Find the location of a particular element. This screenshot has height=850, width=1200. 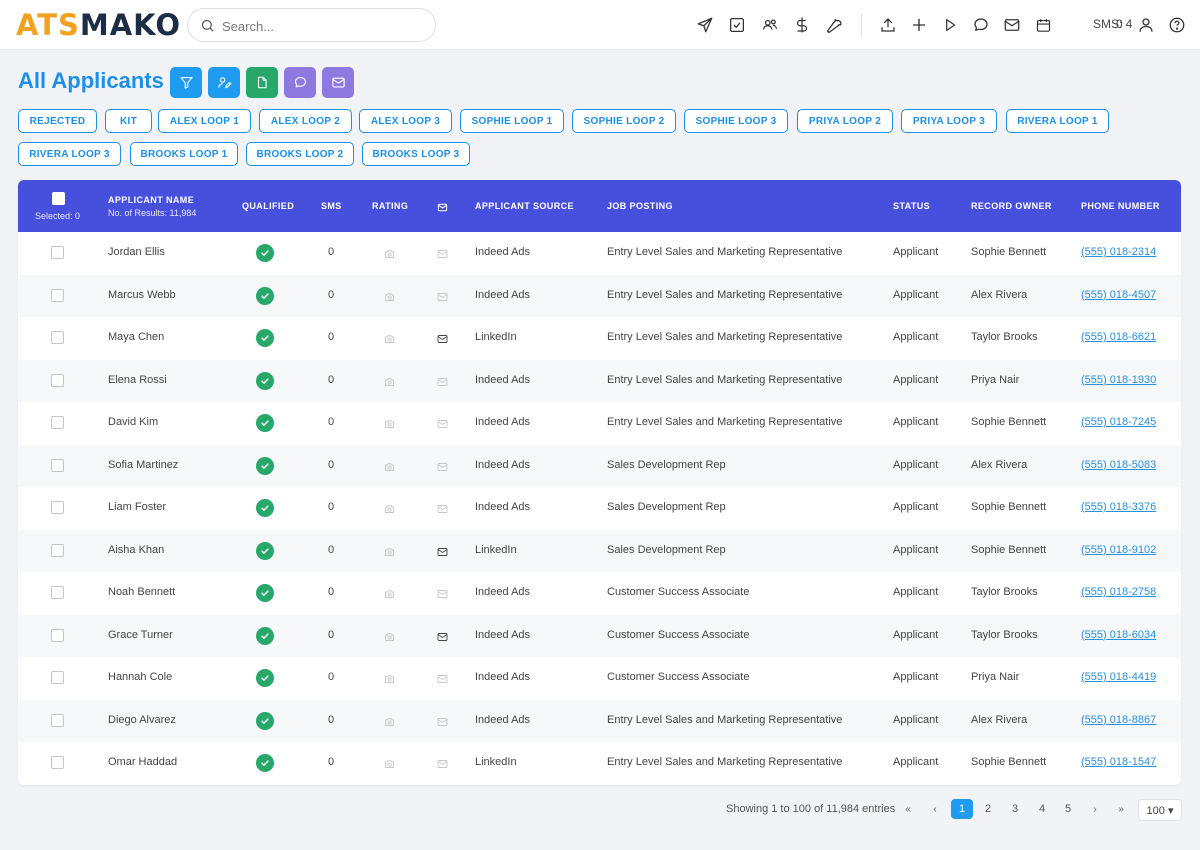

assign-user-button is located at coordinates (224, 82).